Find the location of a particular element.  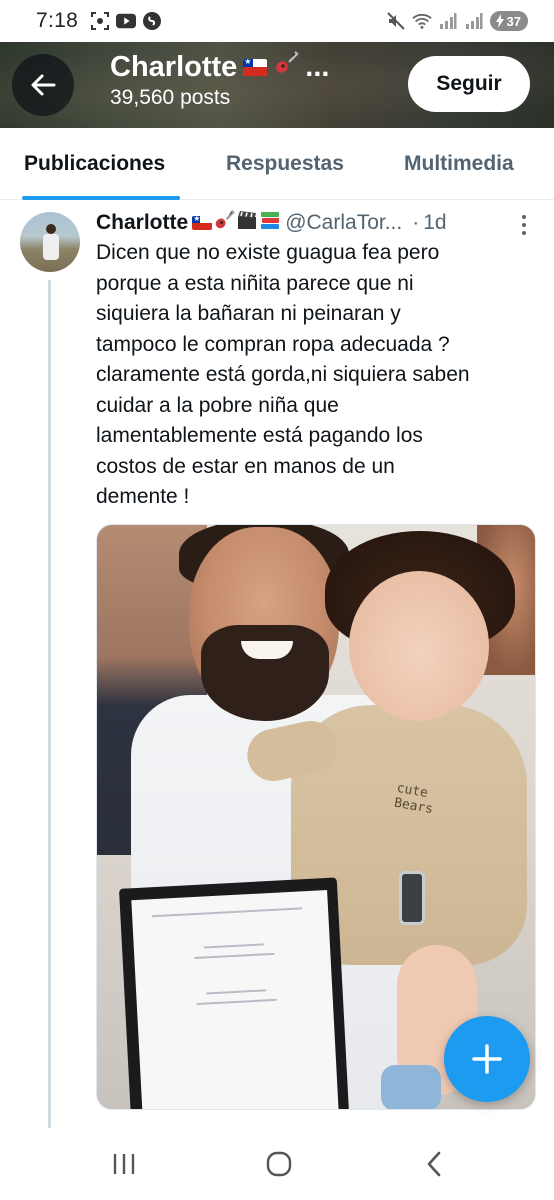

author-emojis: ★ is located at coordinates (236, 223).